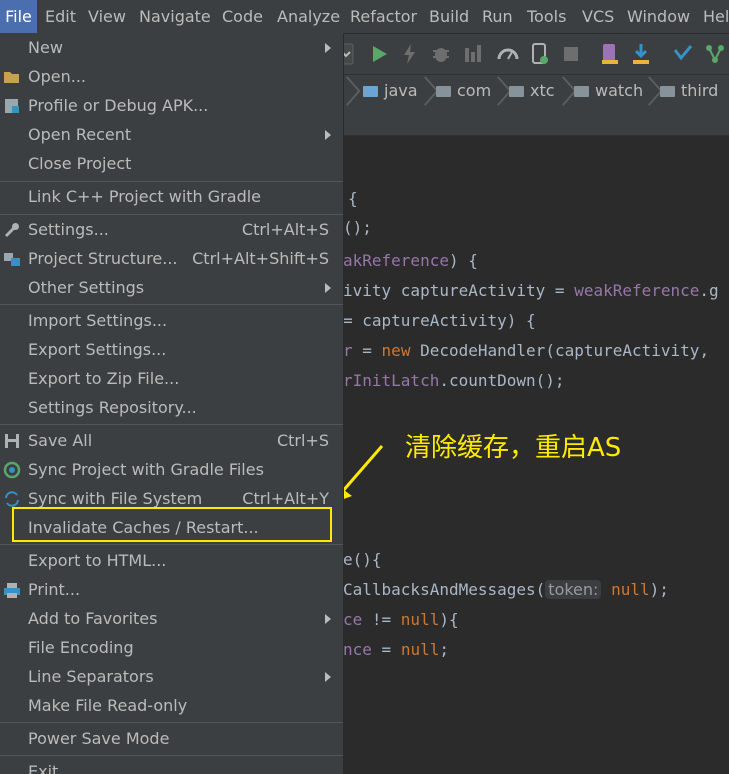 The image size is (729, 774). I want to click on breadcrumb-watch: watch, so click(608, 91).